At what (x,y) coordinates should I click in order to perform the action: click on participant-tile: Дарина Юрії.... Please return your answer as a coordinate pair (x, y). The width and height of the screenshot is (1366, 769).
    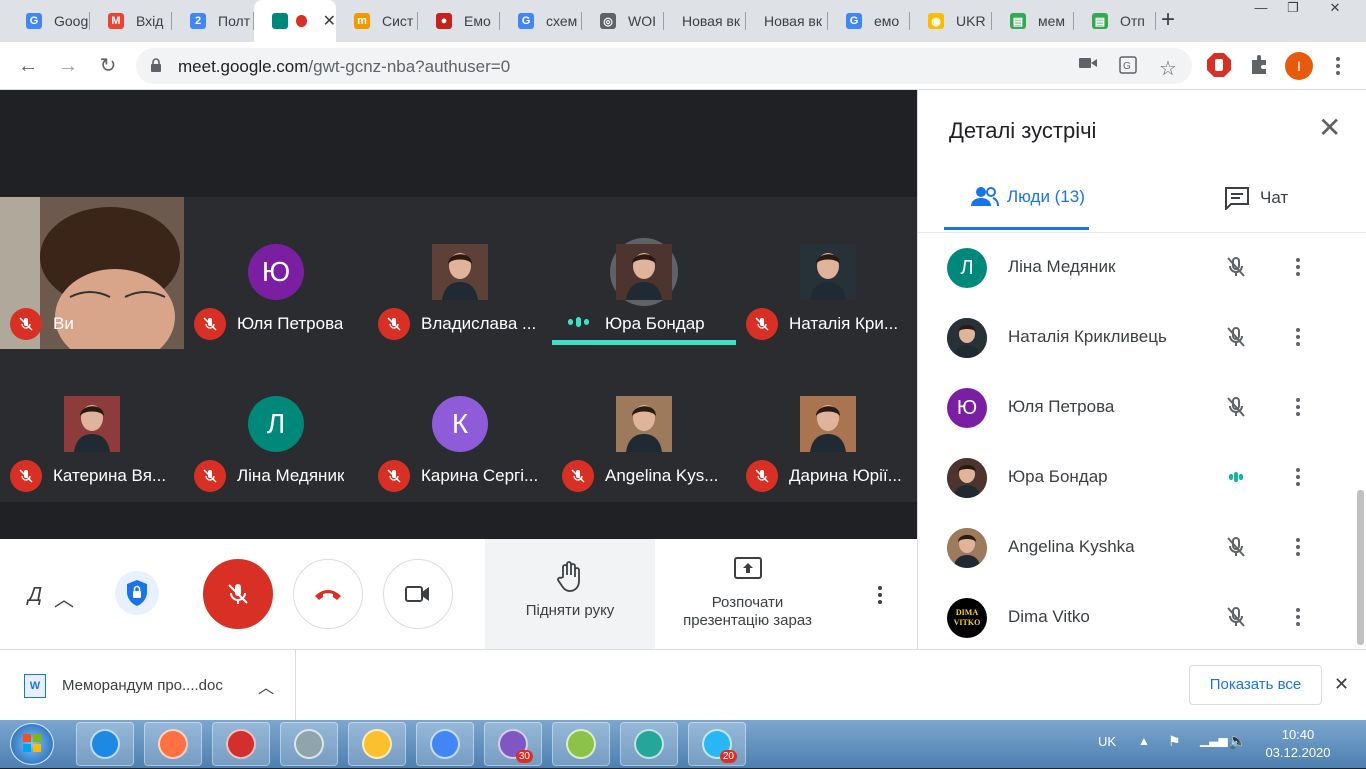
    Looking at the image, I should click on (828, 425).